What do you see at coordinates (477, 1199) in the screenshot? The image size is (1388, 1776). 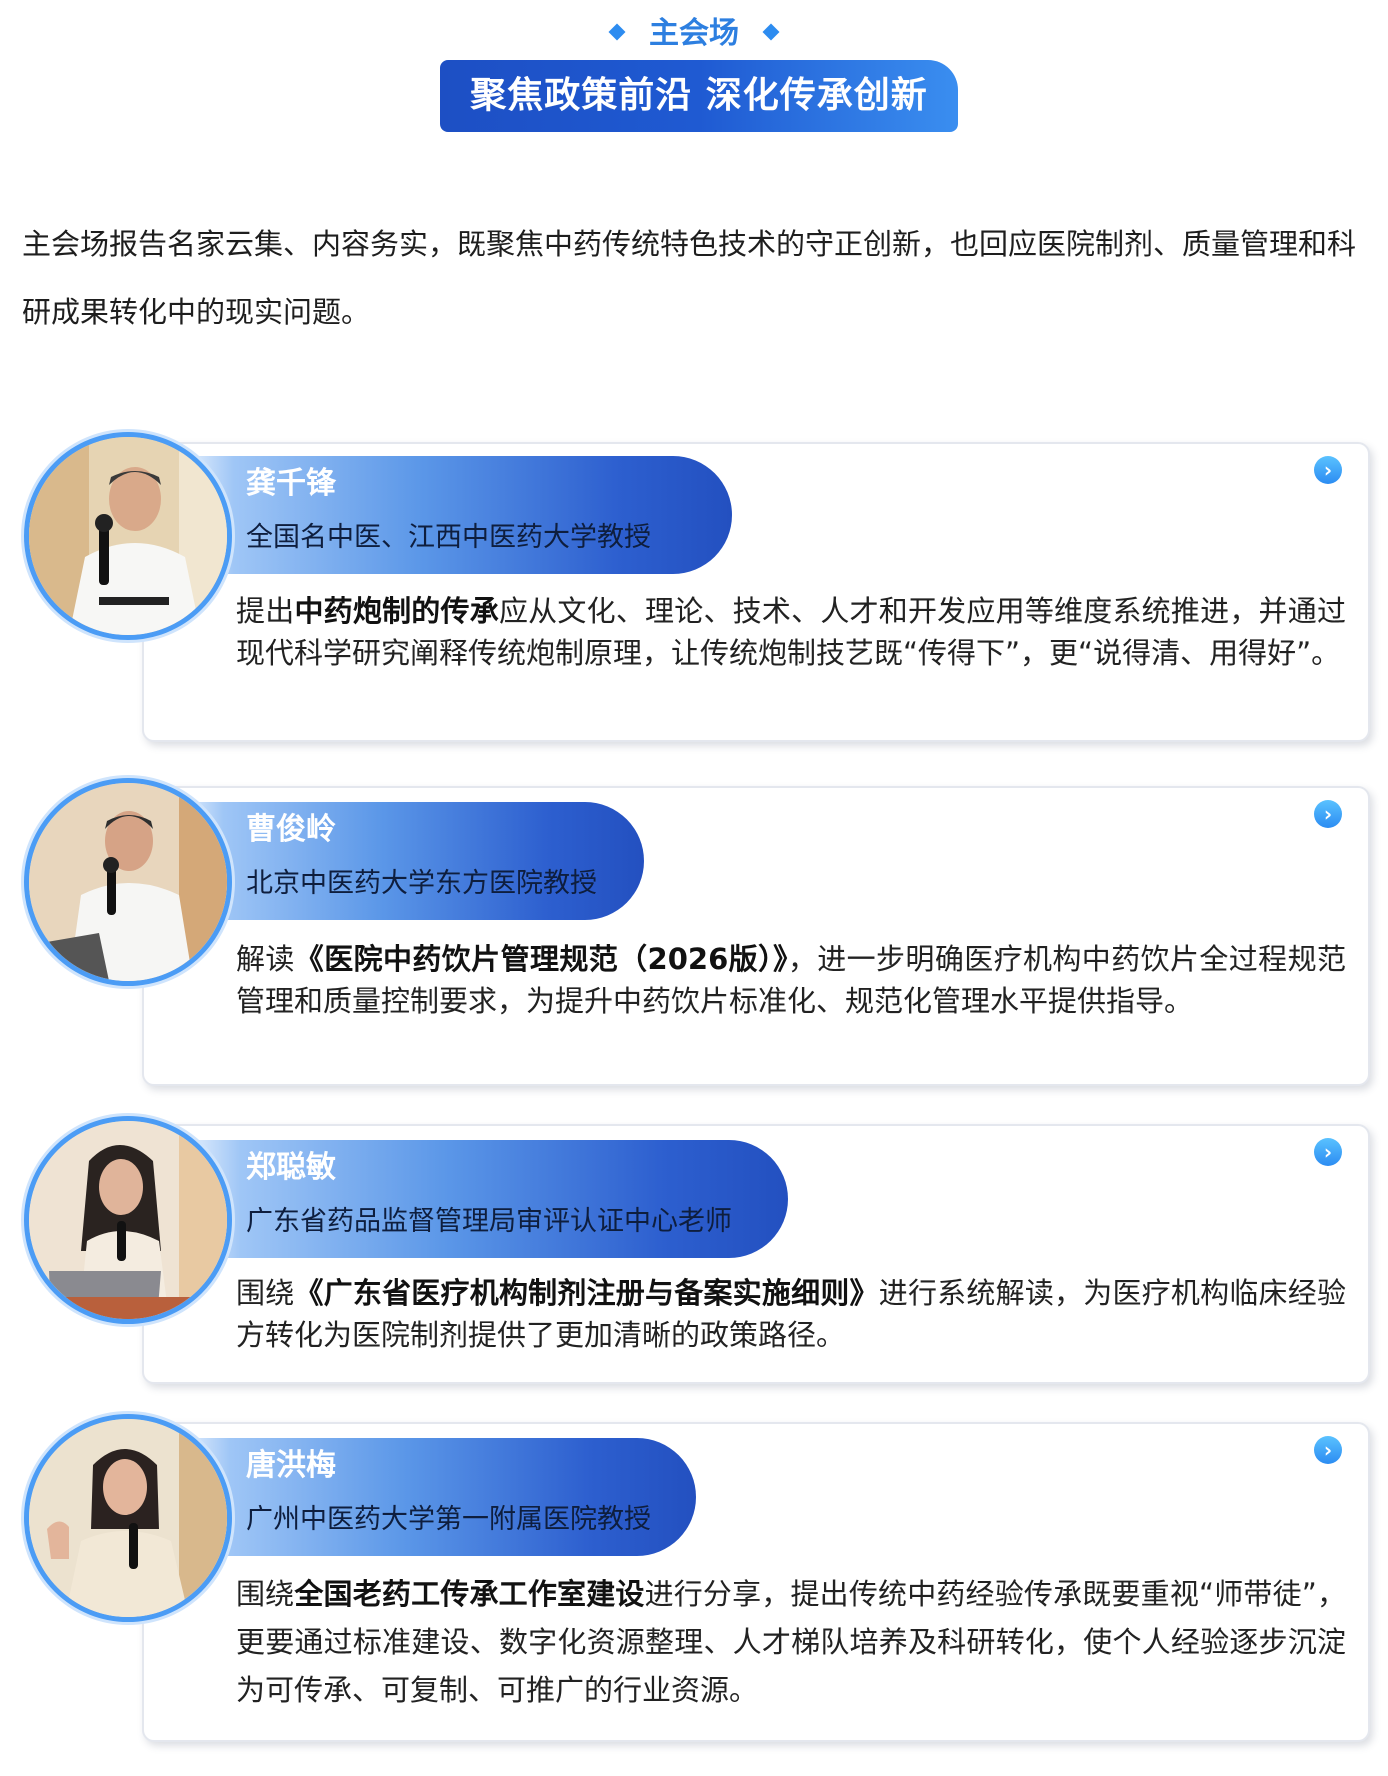 I see `speaker-ribbon: 郑聪敏 广东省药品监督管理局审评认证中心老师` at bounding box center [477, 1199].